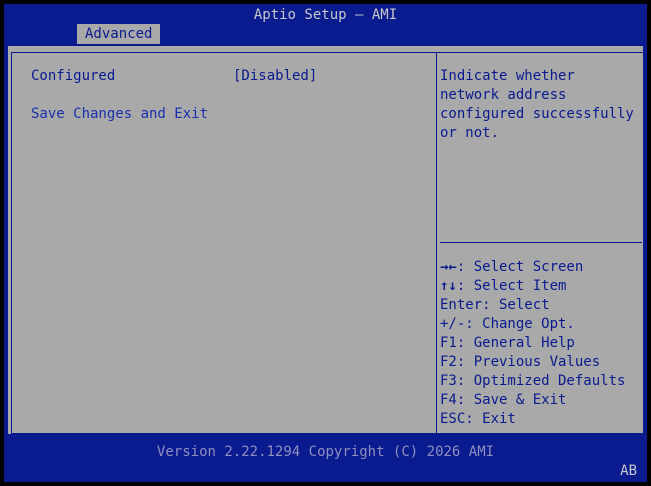 This screenshot has width=651, height=486. What do you see at coordinates (119, 114) in the screenshot?
I see `save-changes-and-exit-item: Save Changes and Exit` at bounding box center [119, 114].